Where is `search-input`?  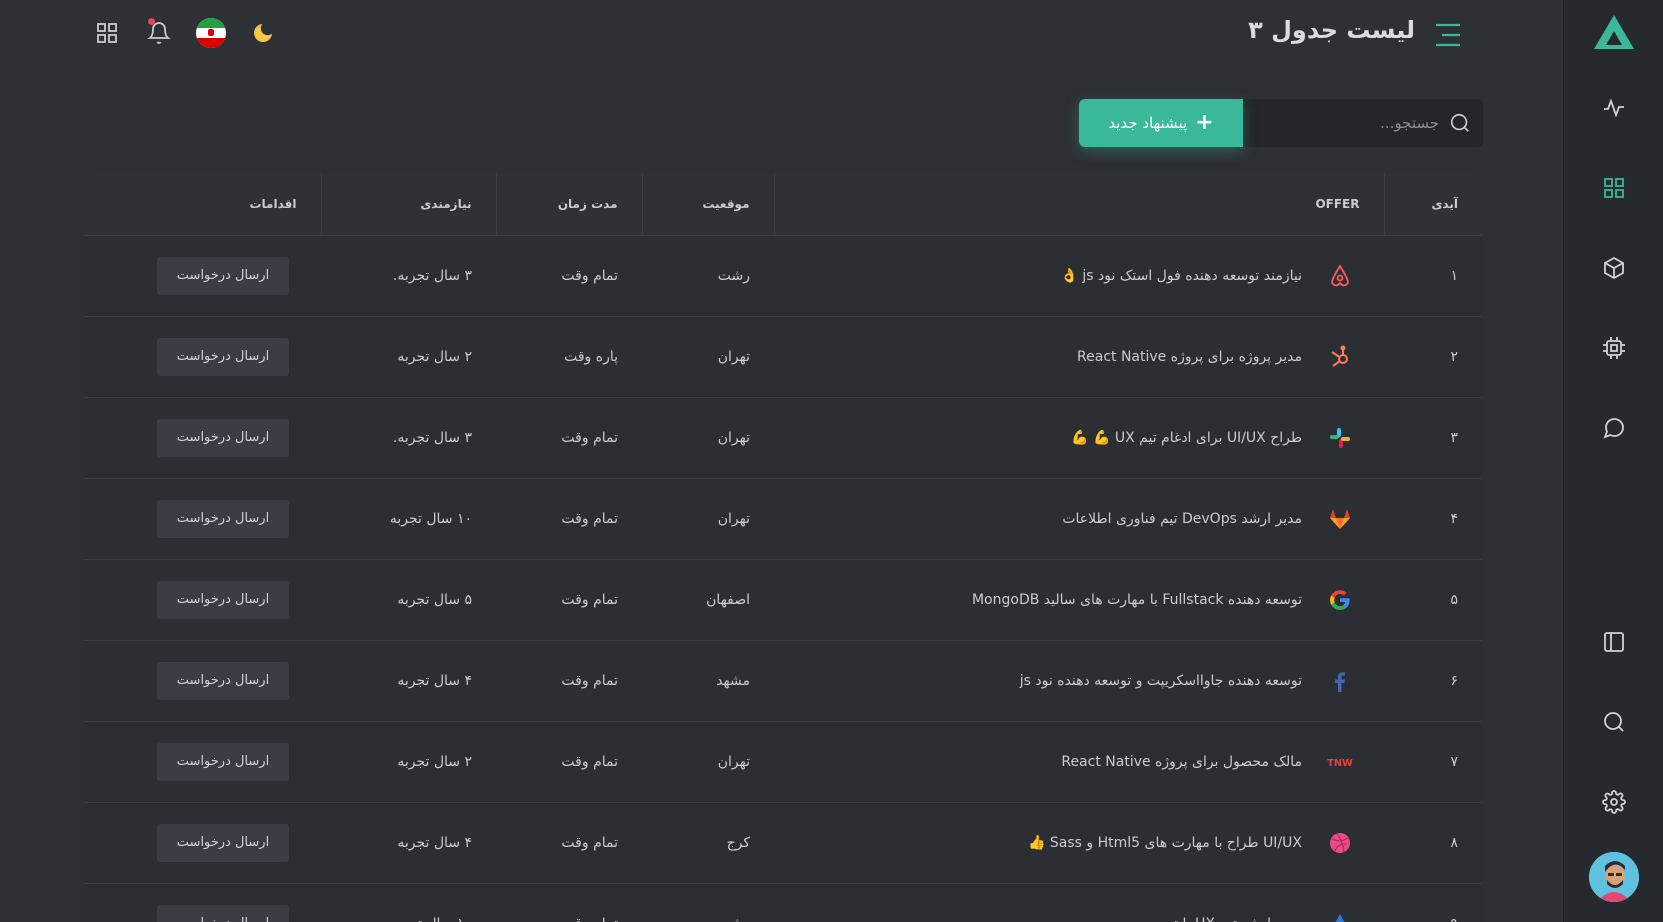 search-input is located at coordinates (1354, 123).